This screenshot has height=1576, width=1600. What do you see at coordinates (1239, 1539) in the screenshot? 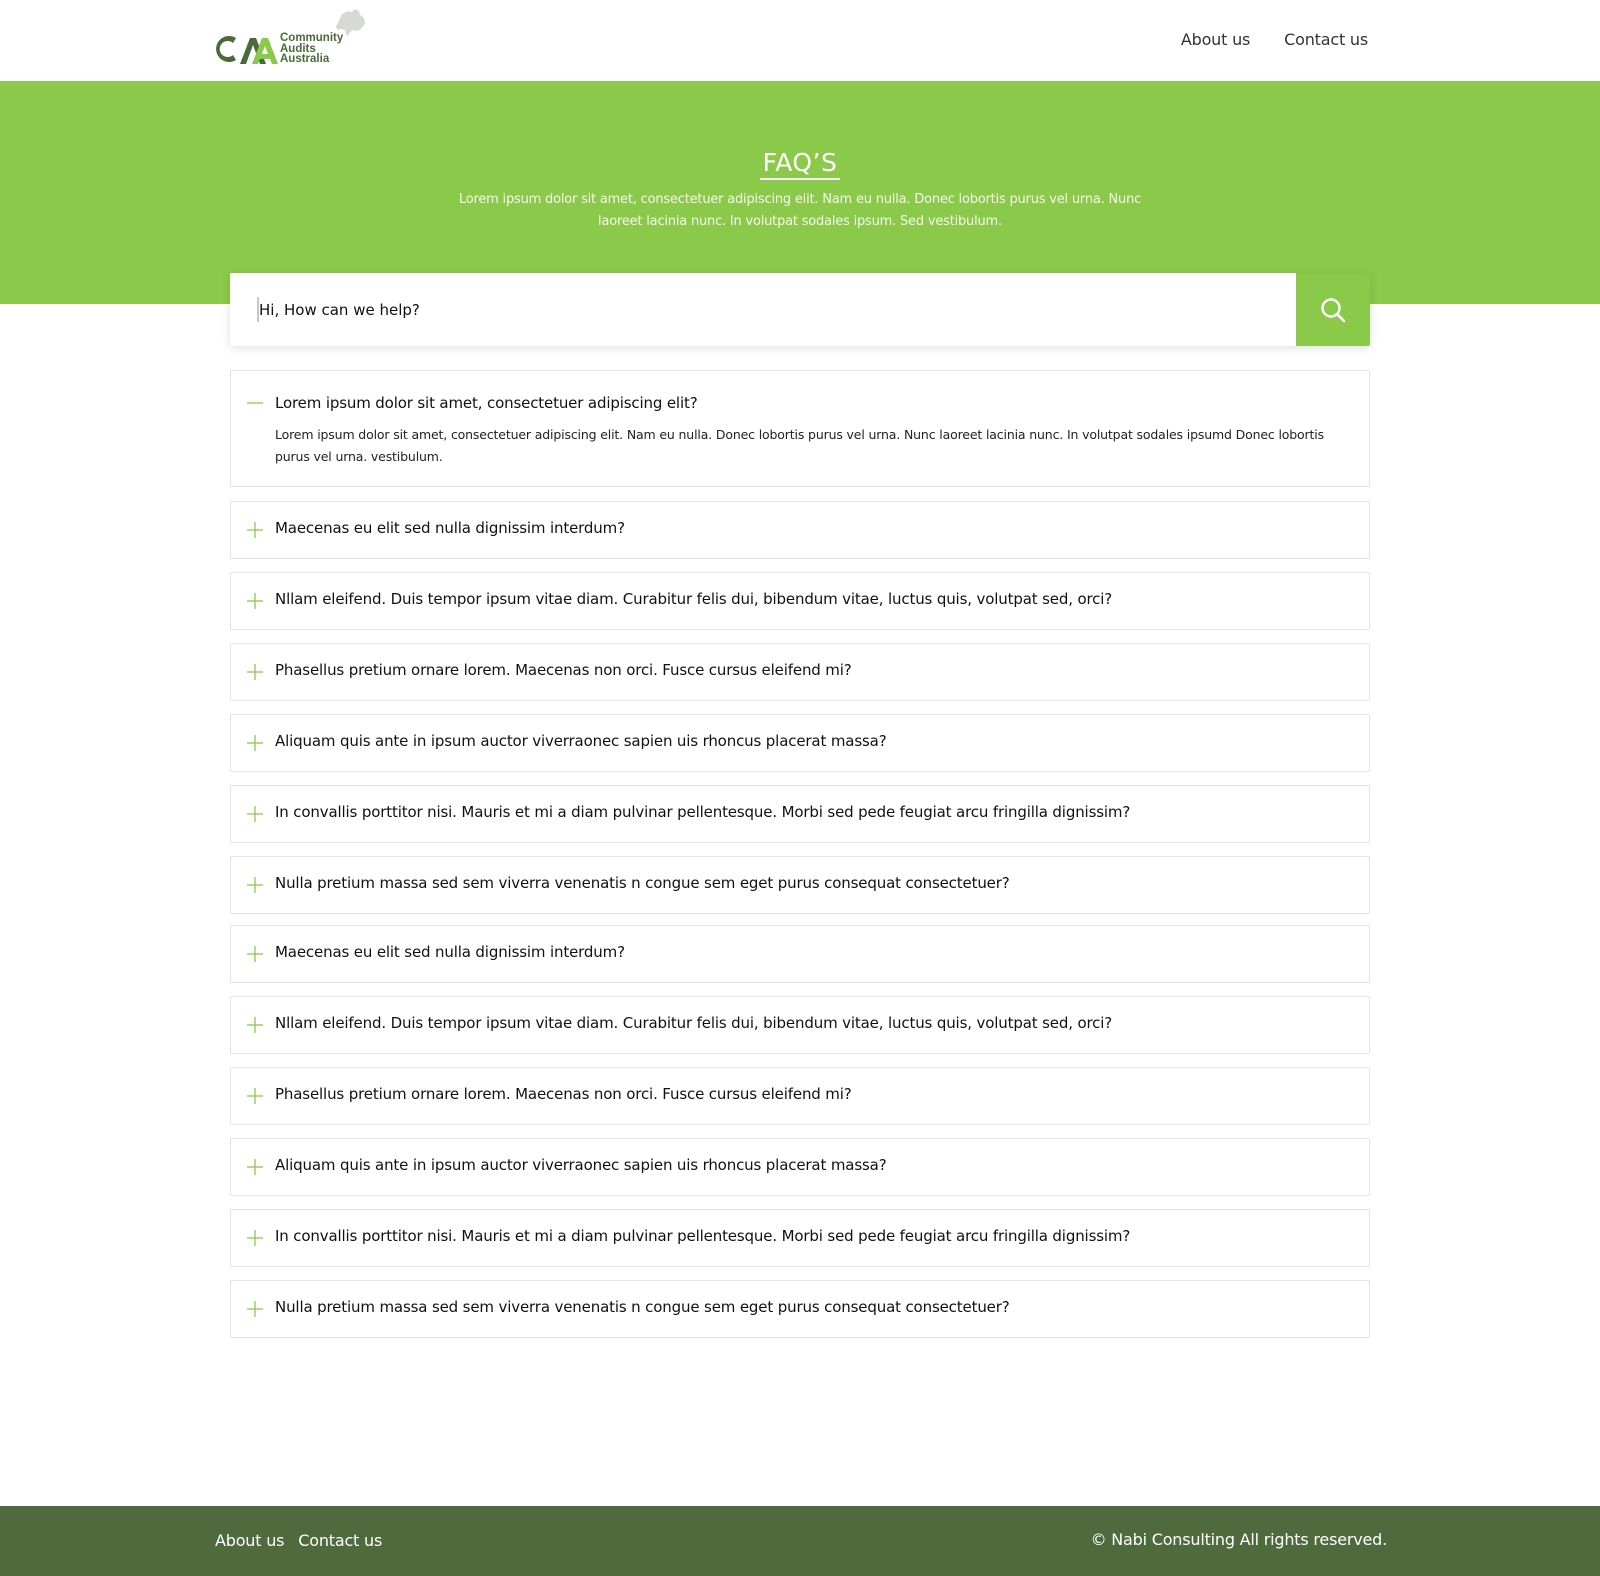
I see `copyright-text: © Nabi Consulting All rights reserved.` at bounding box center [1239, 1539].